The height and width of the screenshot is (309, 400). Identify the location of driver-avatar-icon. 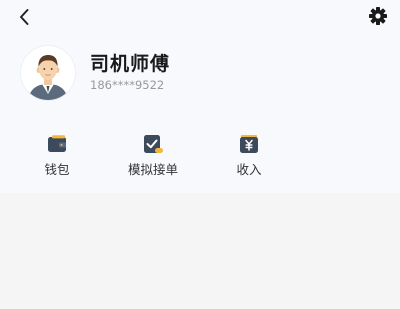
(48, 73).